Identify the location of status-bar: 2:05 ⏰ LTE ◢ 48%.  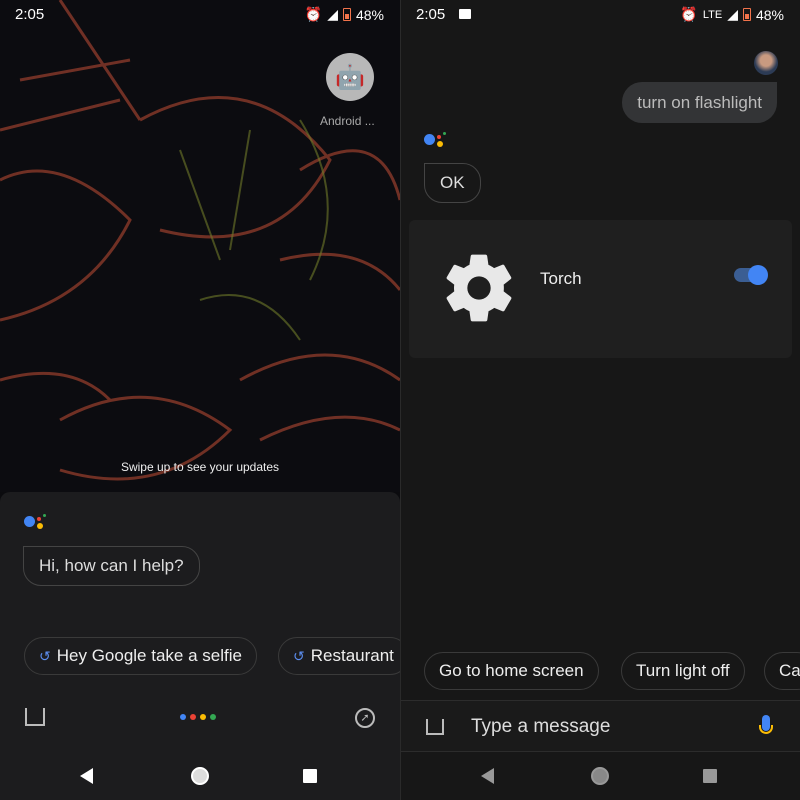
(600, 15).